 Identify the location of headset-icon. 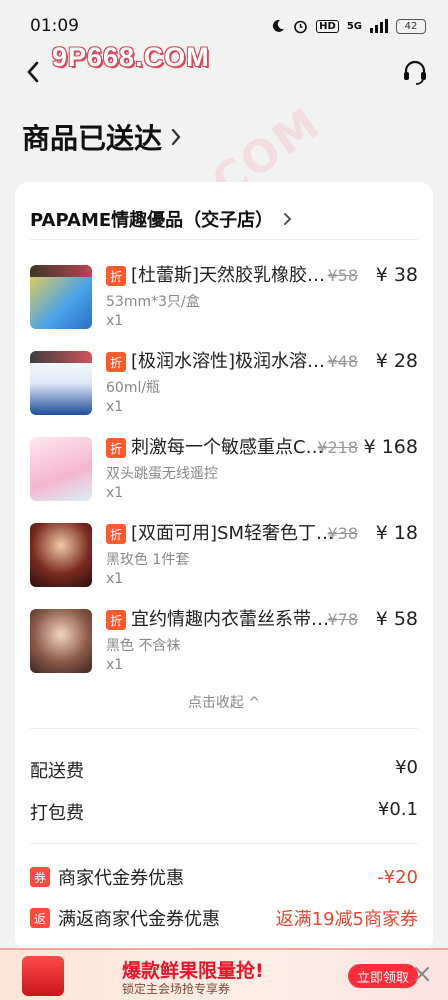
(415, 72).